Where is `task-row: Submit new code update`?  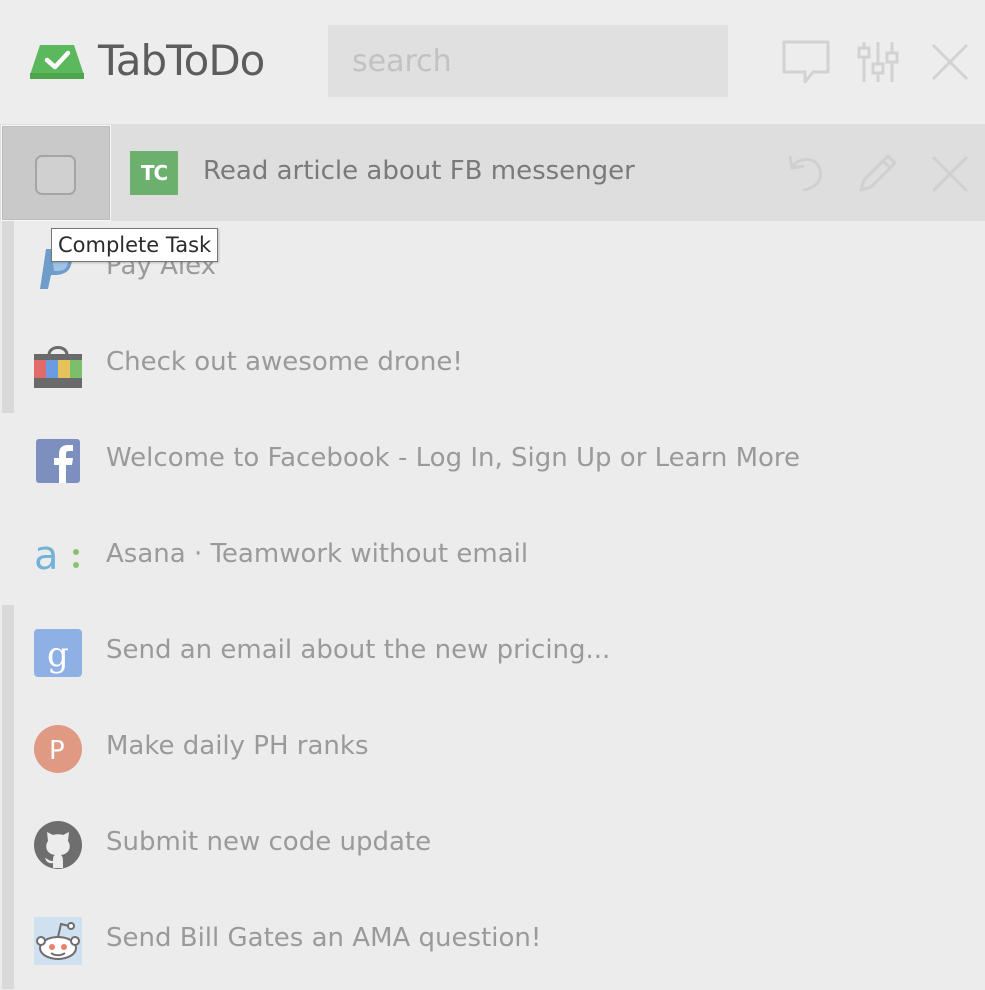
task-row: Submit new code update is located at coordinates (492, 845).